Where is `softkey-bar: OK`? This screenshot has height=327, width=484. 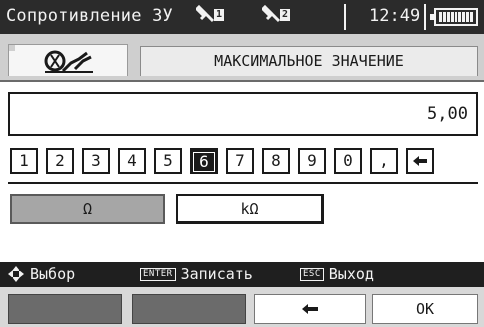 softkey-bar: OK is located at coordinates (242, 307).